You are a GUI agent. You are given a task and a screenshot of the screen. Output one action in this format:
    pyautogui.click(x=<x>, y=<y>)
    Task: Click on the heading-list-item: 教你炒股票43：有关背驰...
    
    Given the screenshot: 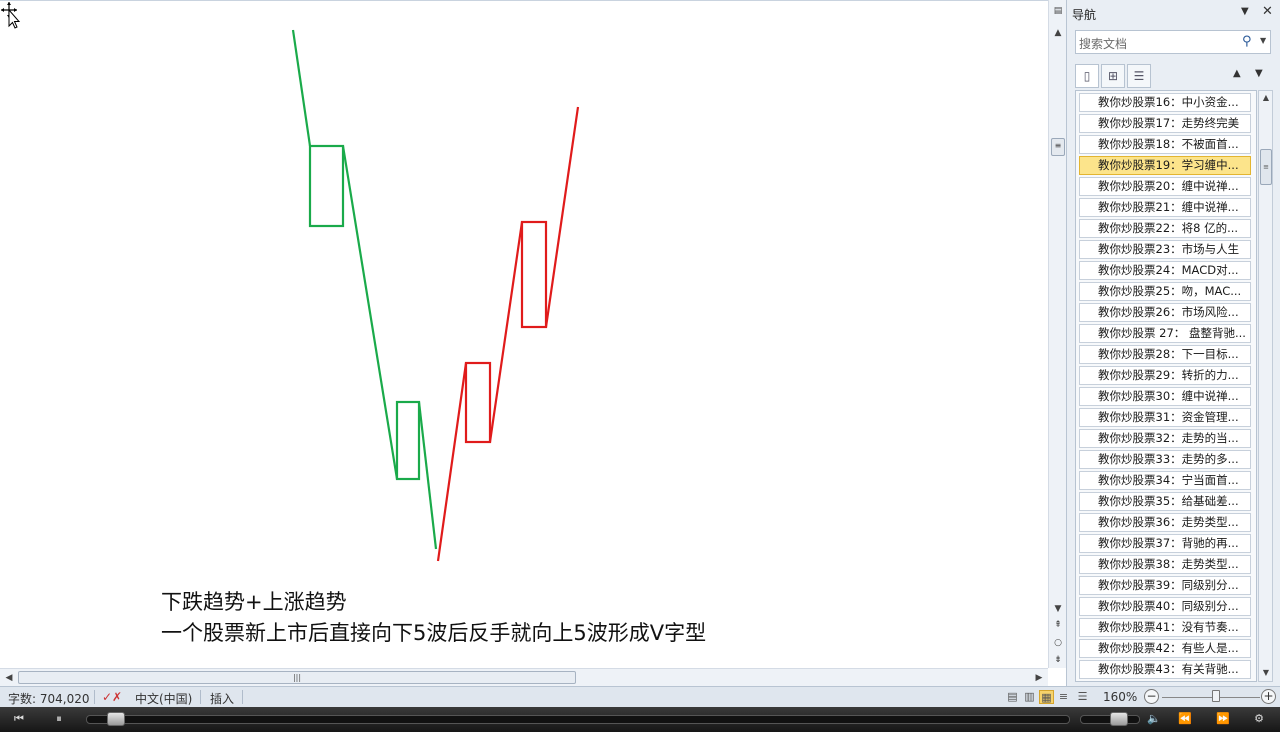 What is the action you would take?
    pyautogui.click(x=1165, y=669)
    